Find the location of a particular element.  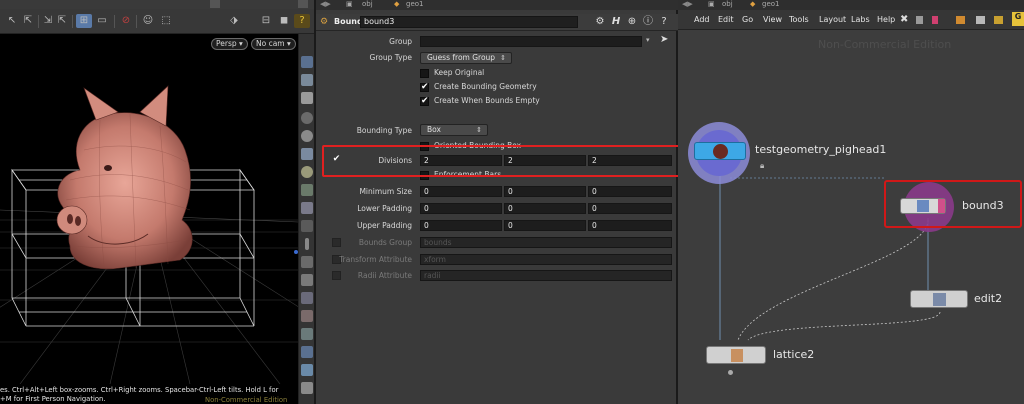

viewport-tab-bar is located at coordinates (157, 4).